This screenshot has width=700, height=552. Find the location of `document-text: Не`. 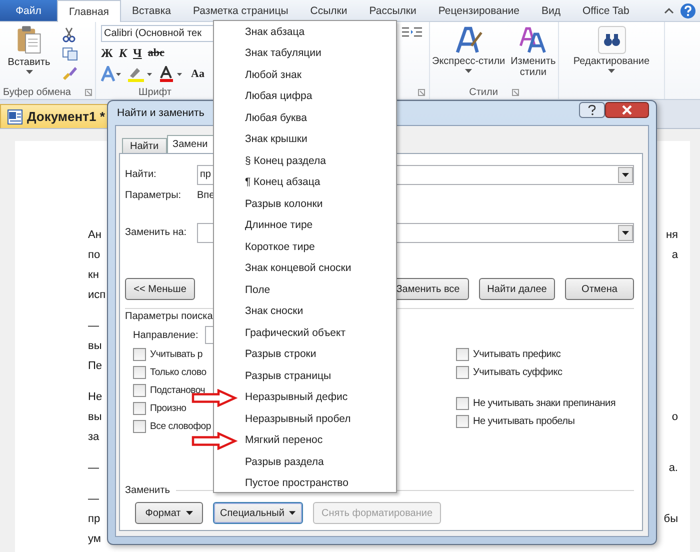

document-text: Не is located at coordinates (95, 398).